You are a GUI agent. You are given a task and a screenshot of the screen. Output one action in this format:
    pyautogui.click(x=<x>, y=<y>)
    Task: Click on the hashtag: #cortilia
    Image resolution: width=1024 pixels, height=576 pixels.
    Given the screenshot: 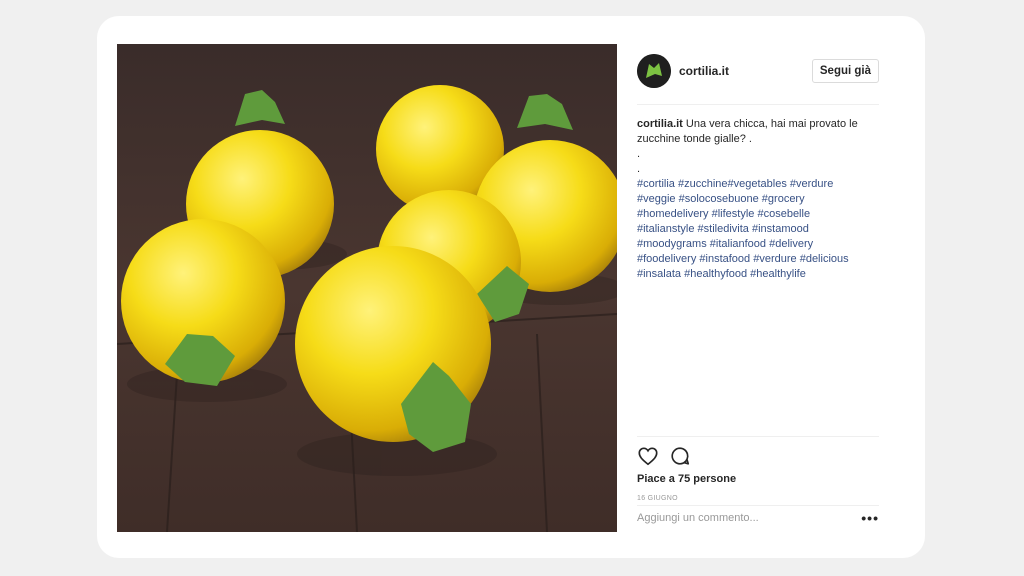 What is the action you would take?
    pyautogui.click(x=656, y=184)
    